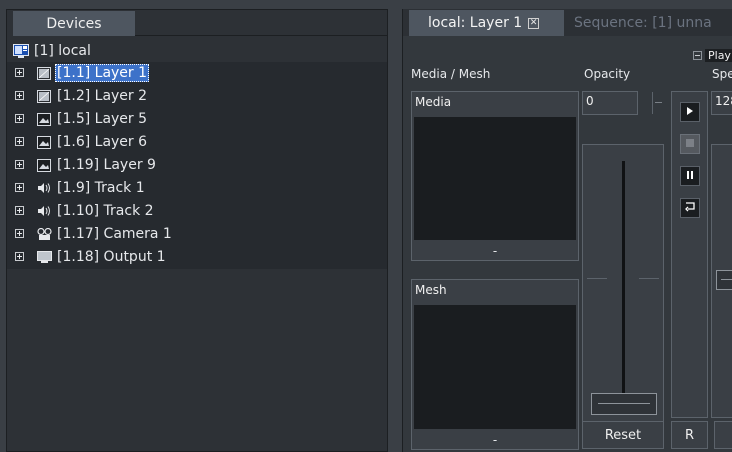  I want to click on media-slot-footer: -, so click(495, 251).